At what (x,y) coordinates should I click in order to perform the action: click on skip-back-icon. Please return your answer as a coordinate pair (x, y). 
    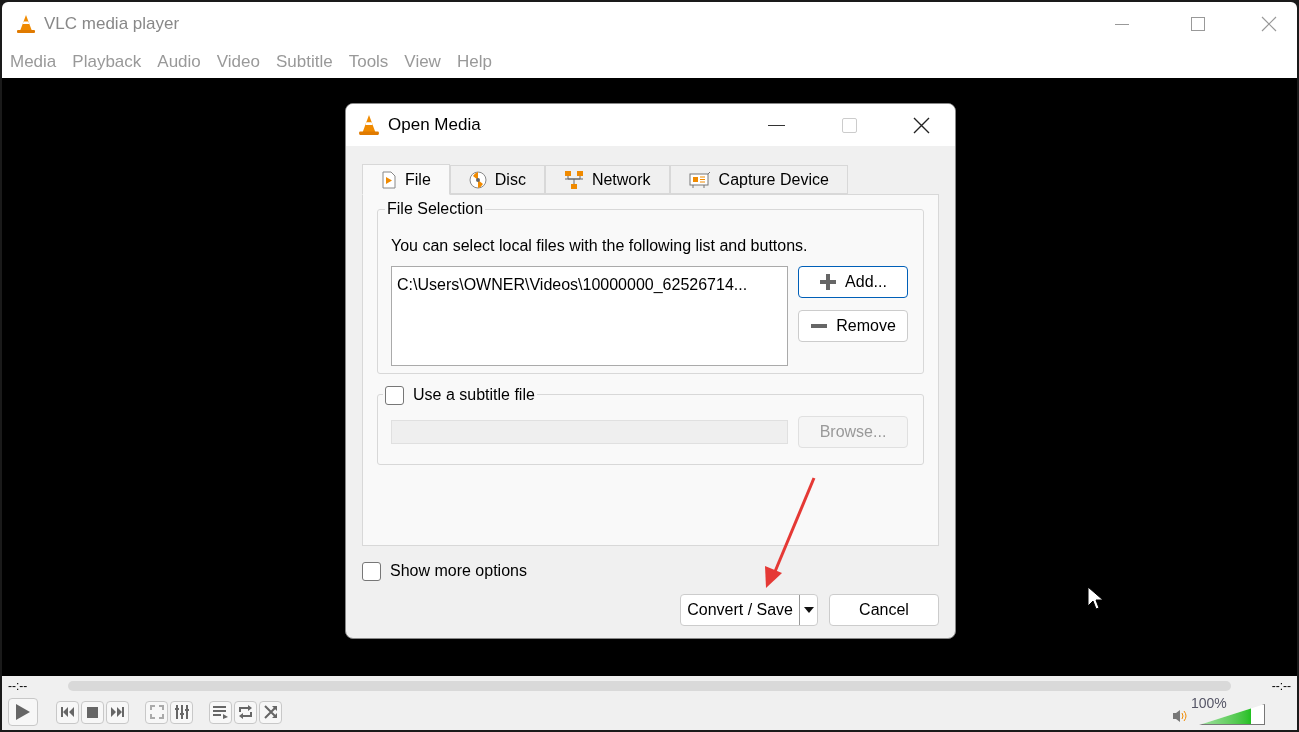
    Looking at the image, I should click on (67, 712).